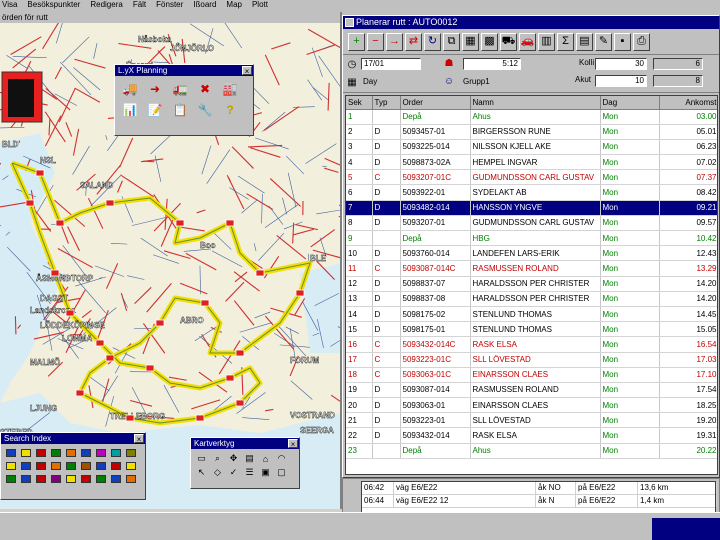  I want to click on calculator-icon: ▥, so click(546, 41).